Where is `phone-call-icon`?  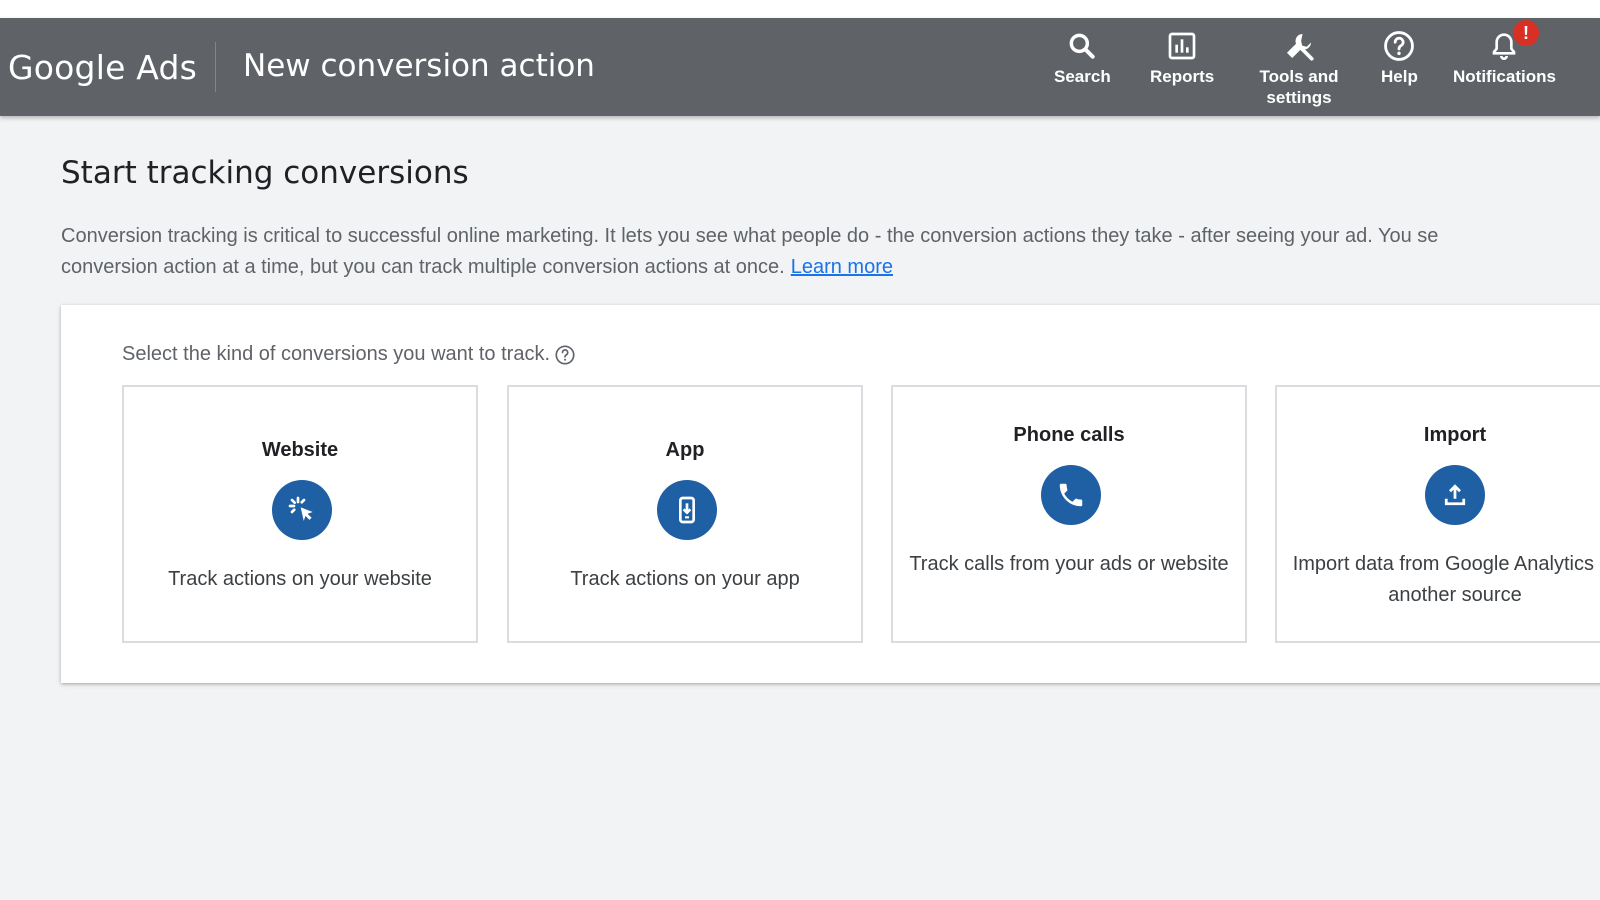 phone-call-icon is located at coordinates (1071, 495).